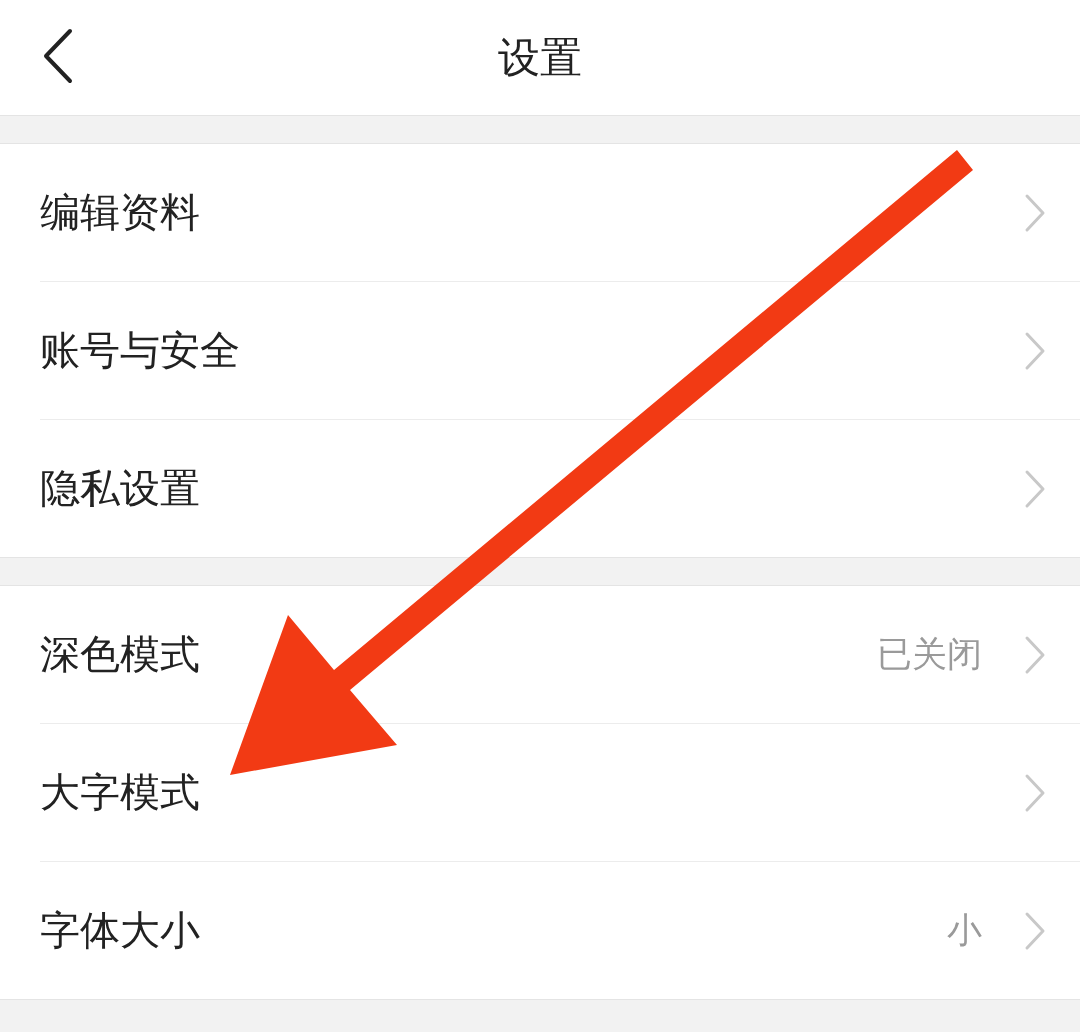 The image size is (1080, 1032). What do you see at coordinates (560, 488) in the screenshot?
I see `settings-row: 隐私设置` at bounding box center [560, 488].